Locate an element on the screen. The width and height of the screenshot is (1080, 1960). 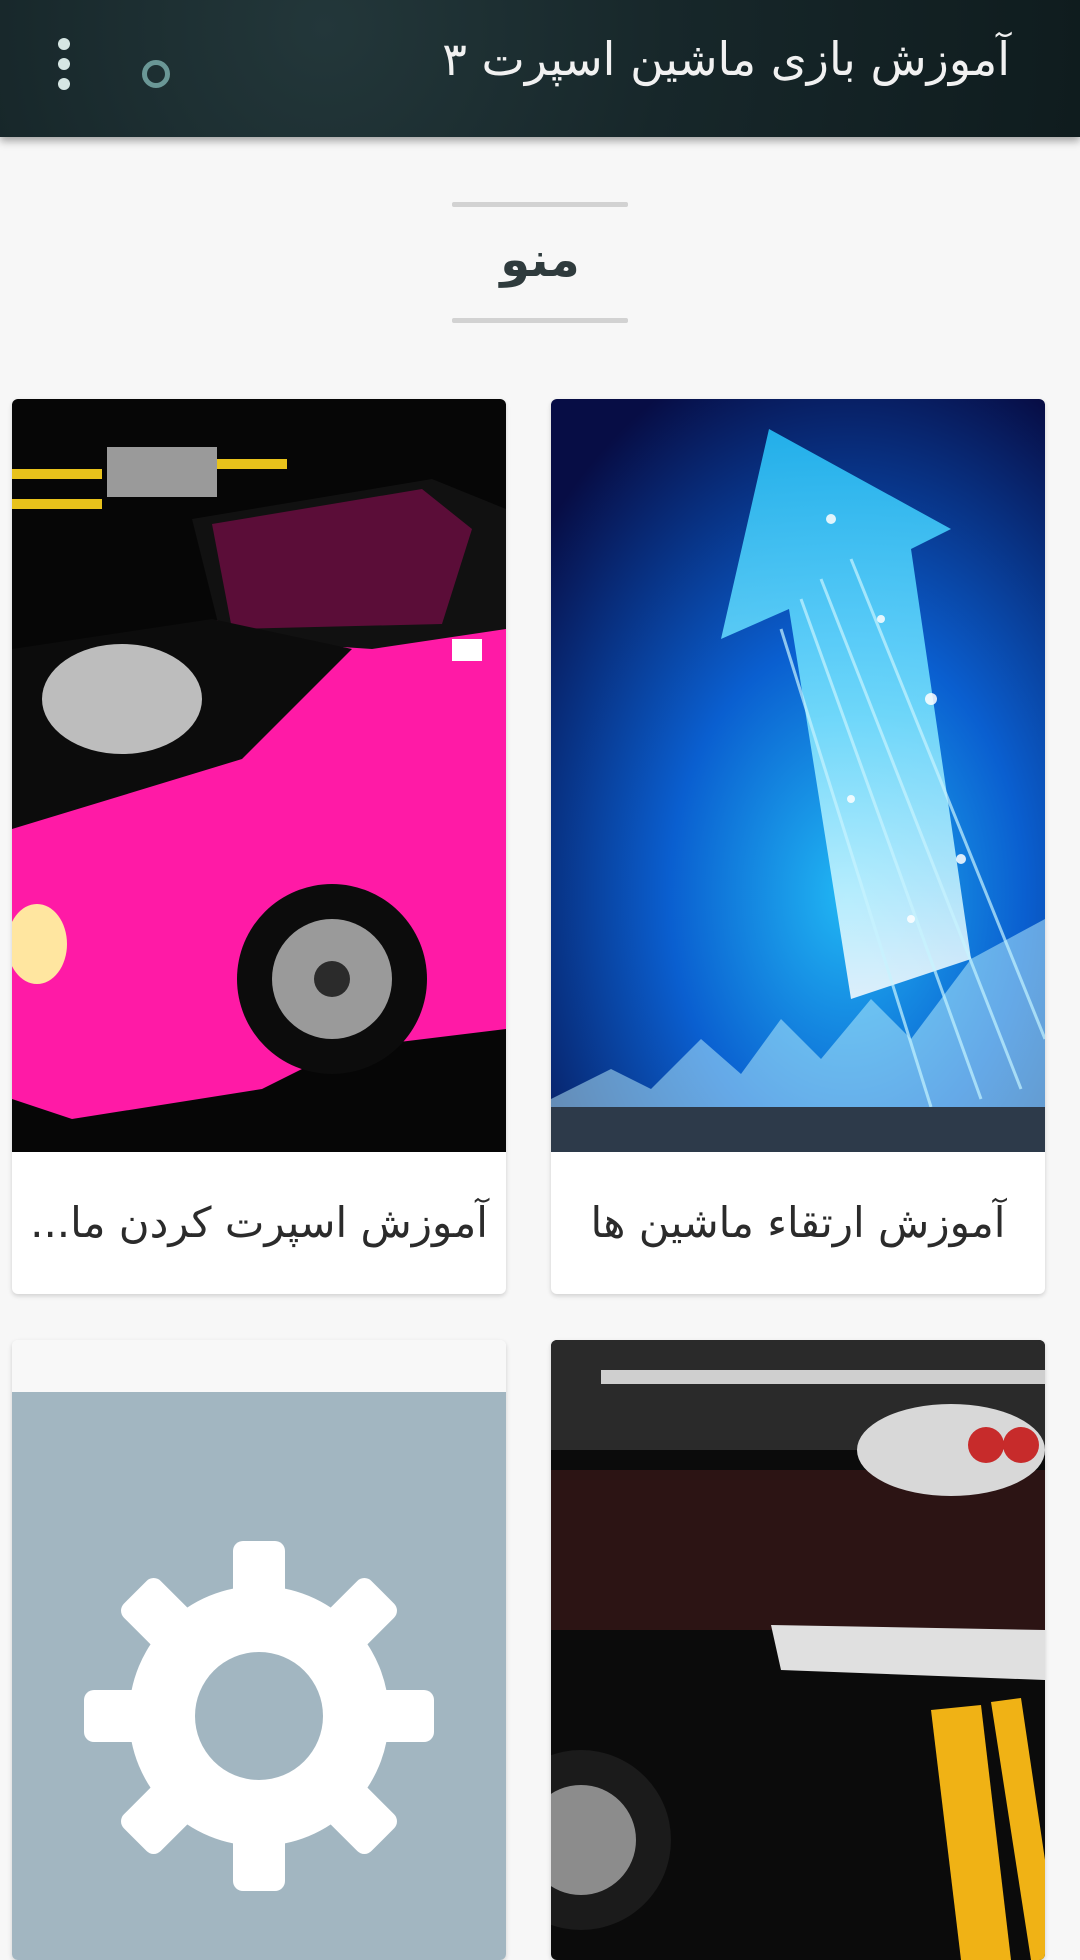
menu-card-settings is located at coordinates (259, 1650).